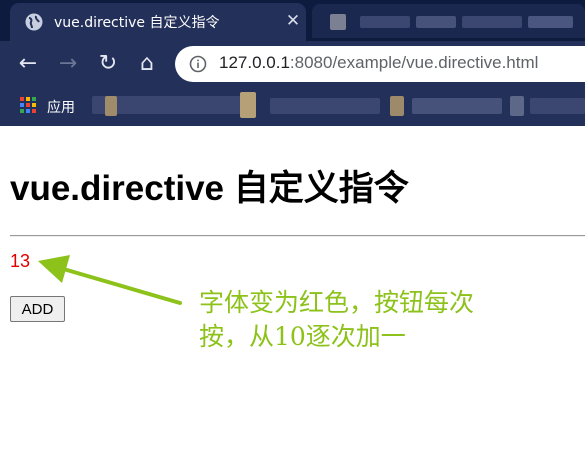 This screenshot has width=585, height=454. I want to click on home-icon: ⌂, so click(147, 64).